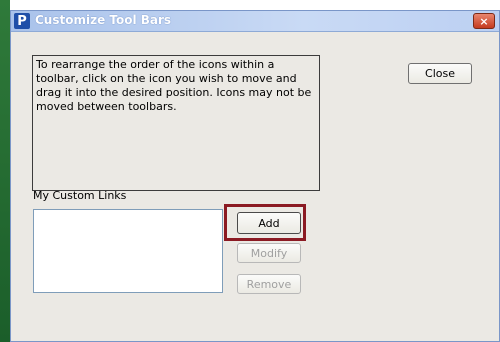 The height and width of the screenshot is (342, 500). What do you see at coordinates (269, 284) in the screenshot?
I see `remove-button: Remove` at bounding box center [269, 284].